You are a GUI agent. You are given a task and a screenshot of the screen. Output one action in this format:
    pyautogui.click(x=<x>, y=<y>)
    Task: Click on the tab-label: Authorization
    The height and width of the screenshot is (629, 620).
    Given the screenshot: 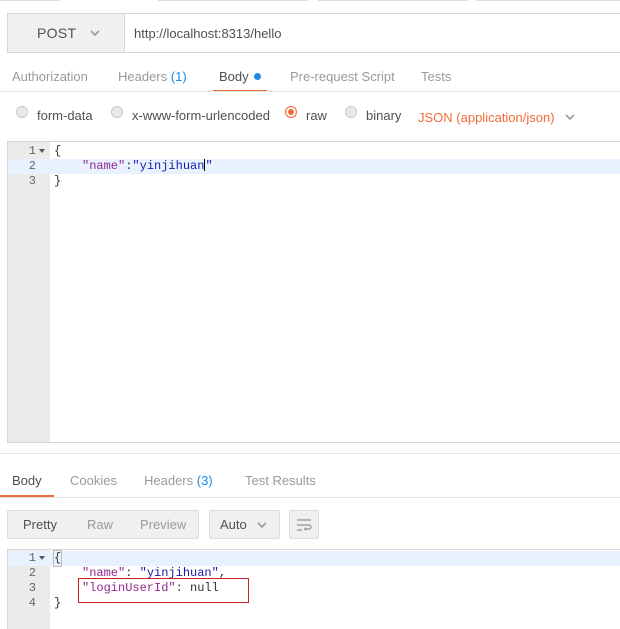 What is the action you would take?
    pyautogui.click(x=50, y=76)
    